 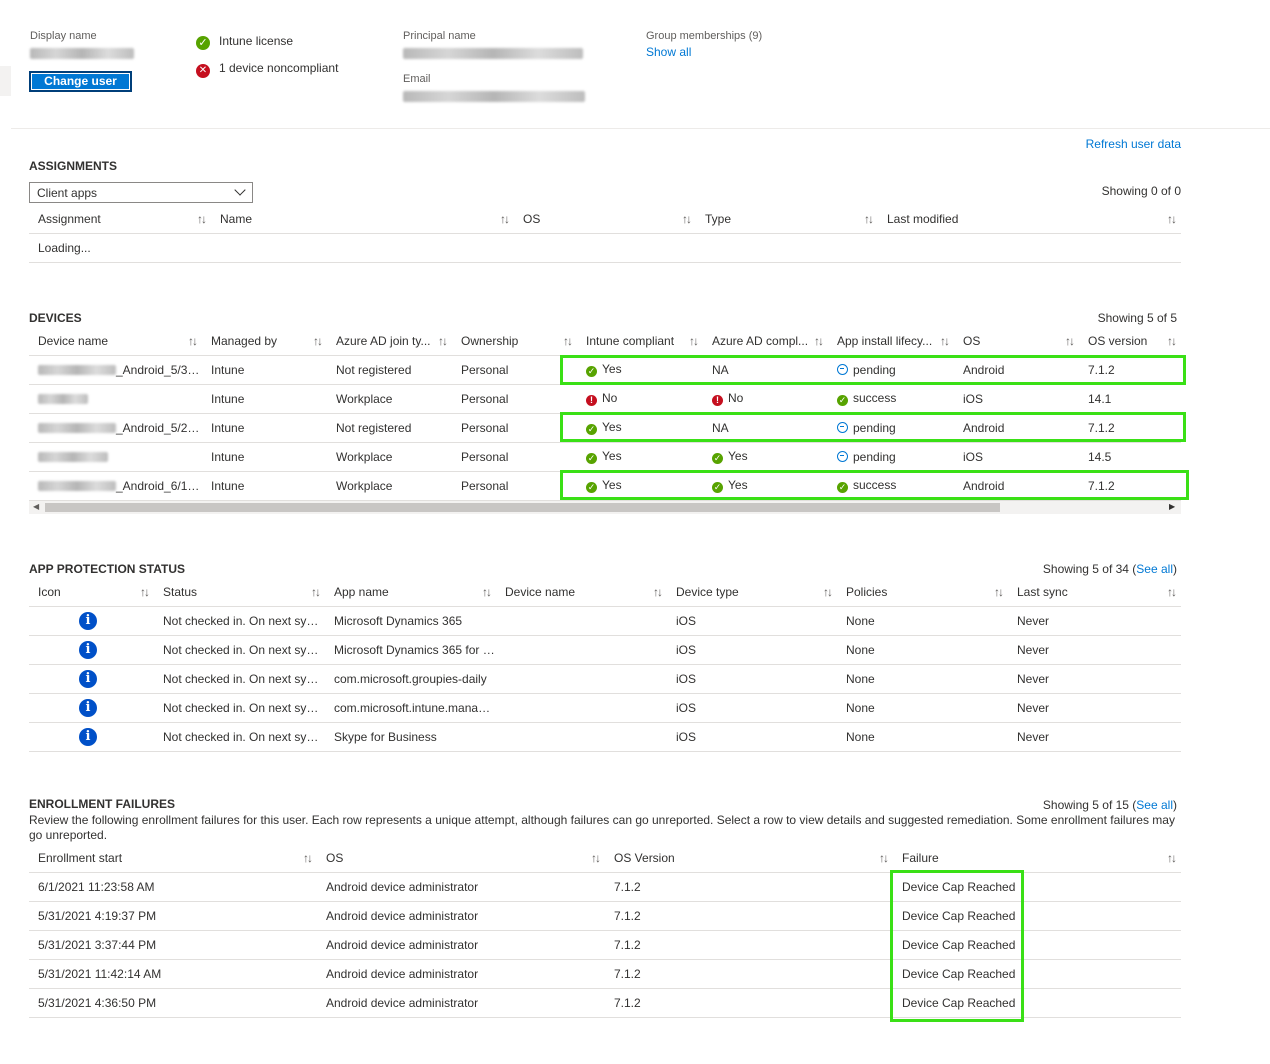 I want to click on column-header-last-sync: Last sync ↑↓, so click(x=1094, y=592).